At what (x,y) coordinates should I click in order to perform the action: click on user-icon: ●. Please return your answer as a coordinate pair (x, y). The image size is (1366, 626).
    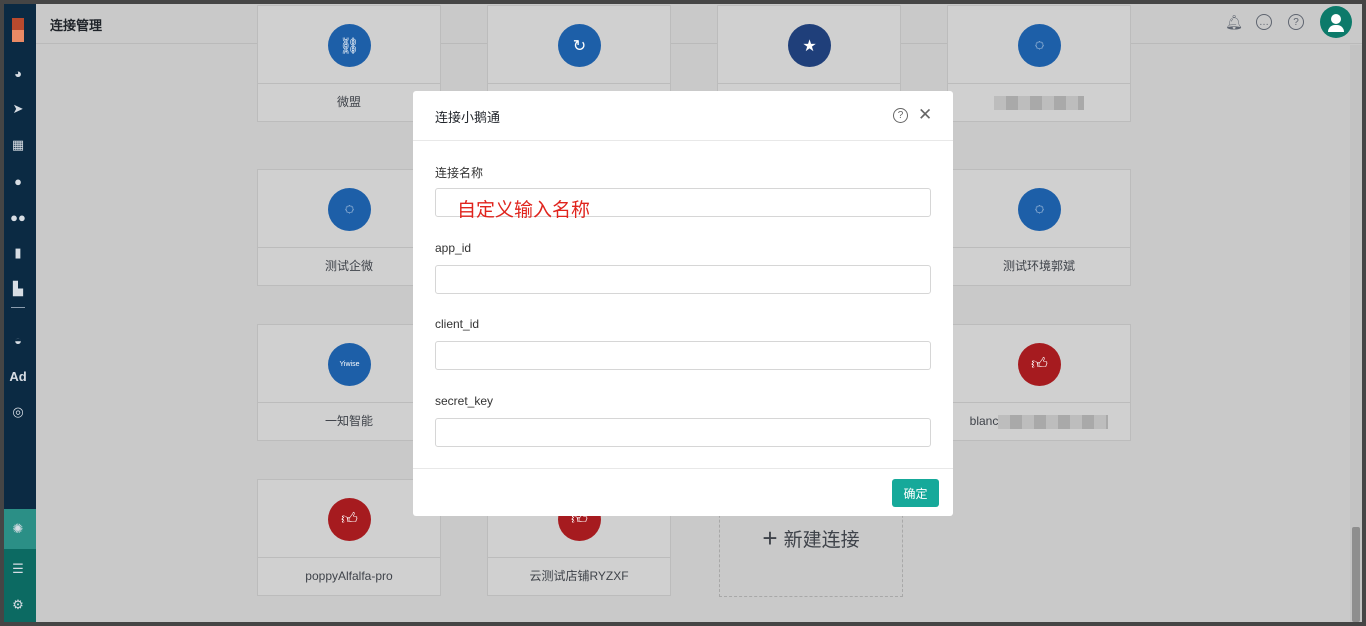
    Looking at the image, I should click on (18, 181).